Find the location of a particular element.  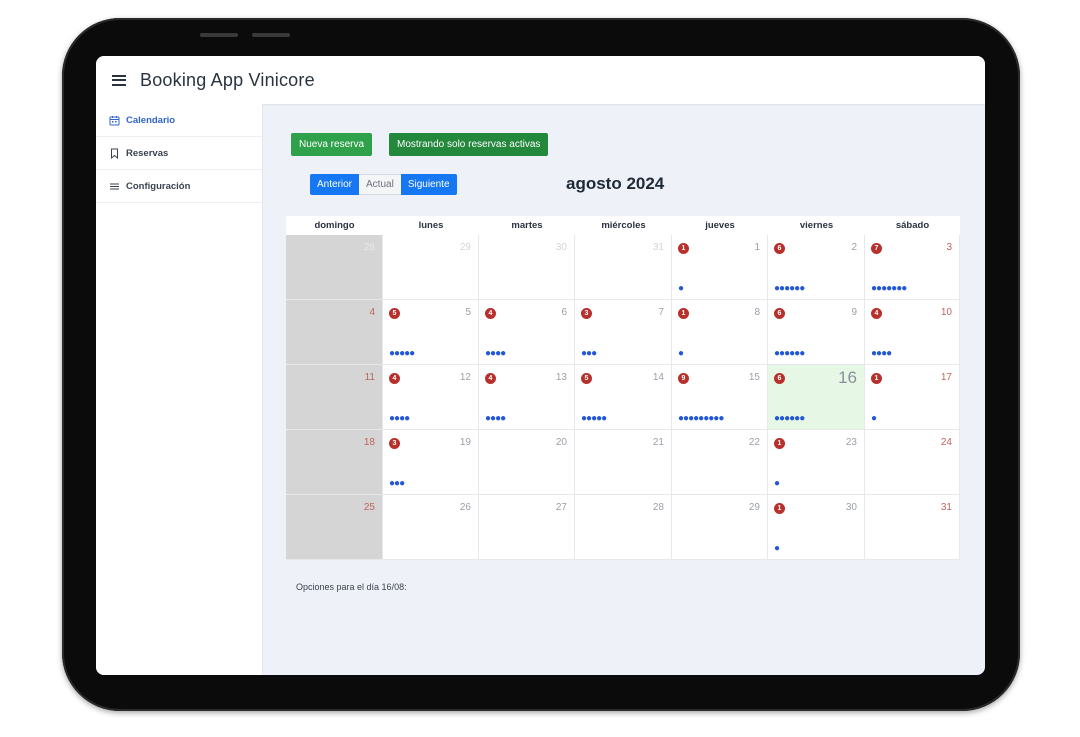

next-month-button: Siguiente is located at coordinates (428, 184).